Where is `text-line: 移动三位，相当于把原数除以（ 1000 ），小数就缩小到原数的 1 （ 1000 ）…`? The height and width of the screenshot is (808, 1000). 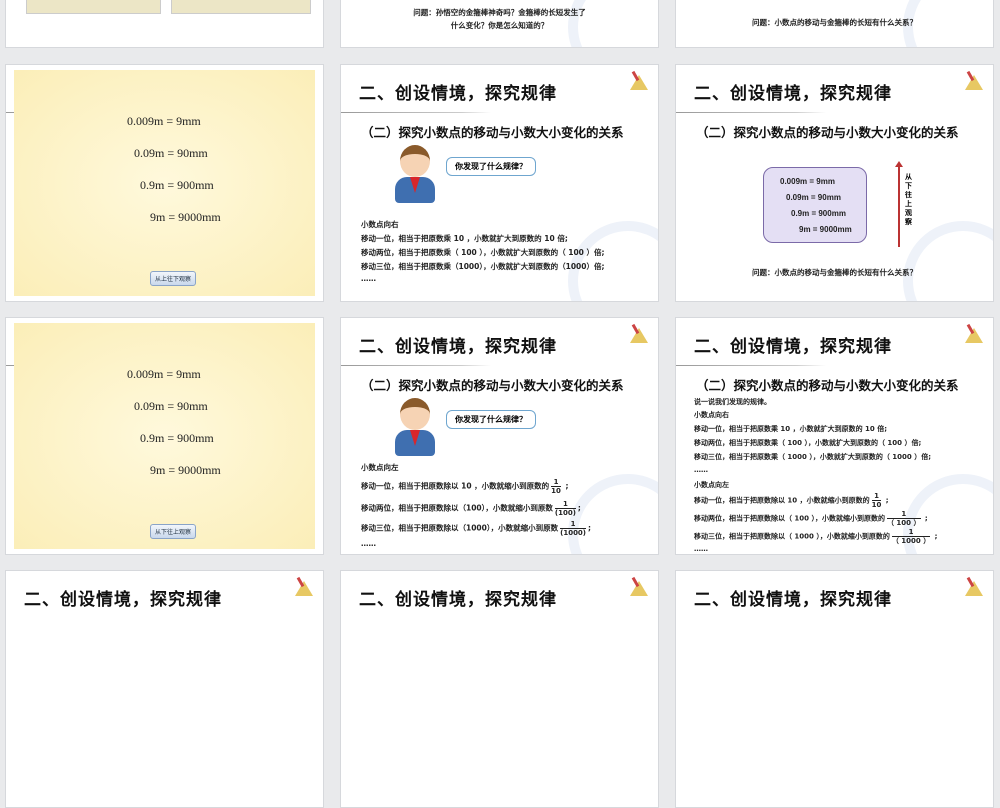 text-line: 移动三位，相当于把原数除以（ 1000 ），小数就缩小到原数的 1 （ 1000 ）… is located at coordinates (816, 536).